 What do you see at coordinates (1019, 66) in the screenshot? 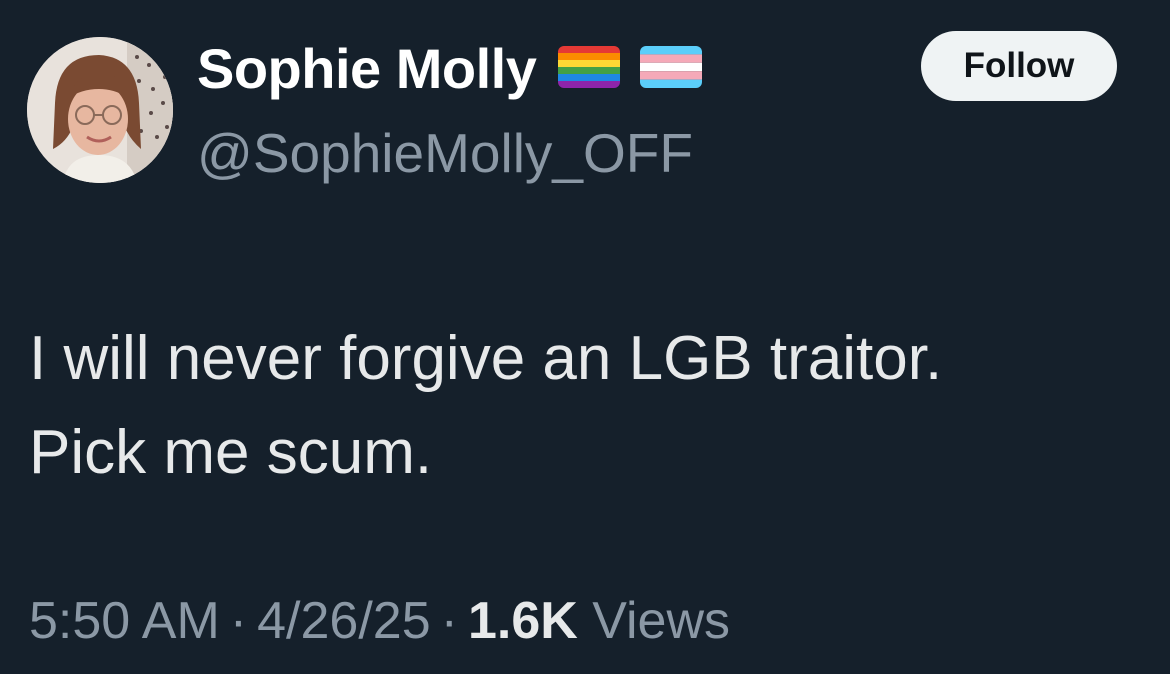
I see `follow-button: Follow` at bounding box center [1019, 66].